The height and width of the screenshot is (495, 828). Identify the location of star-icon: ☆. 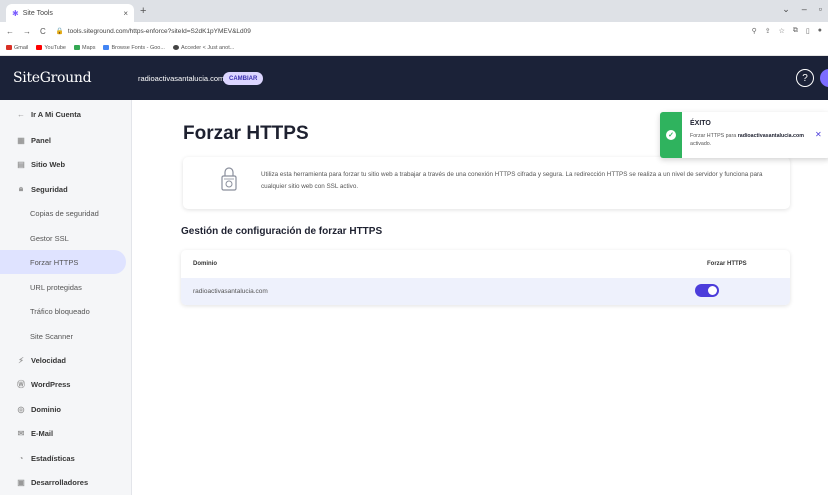
(782, 31).